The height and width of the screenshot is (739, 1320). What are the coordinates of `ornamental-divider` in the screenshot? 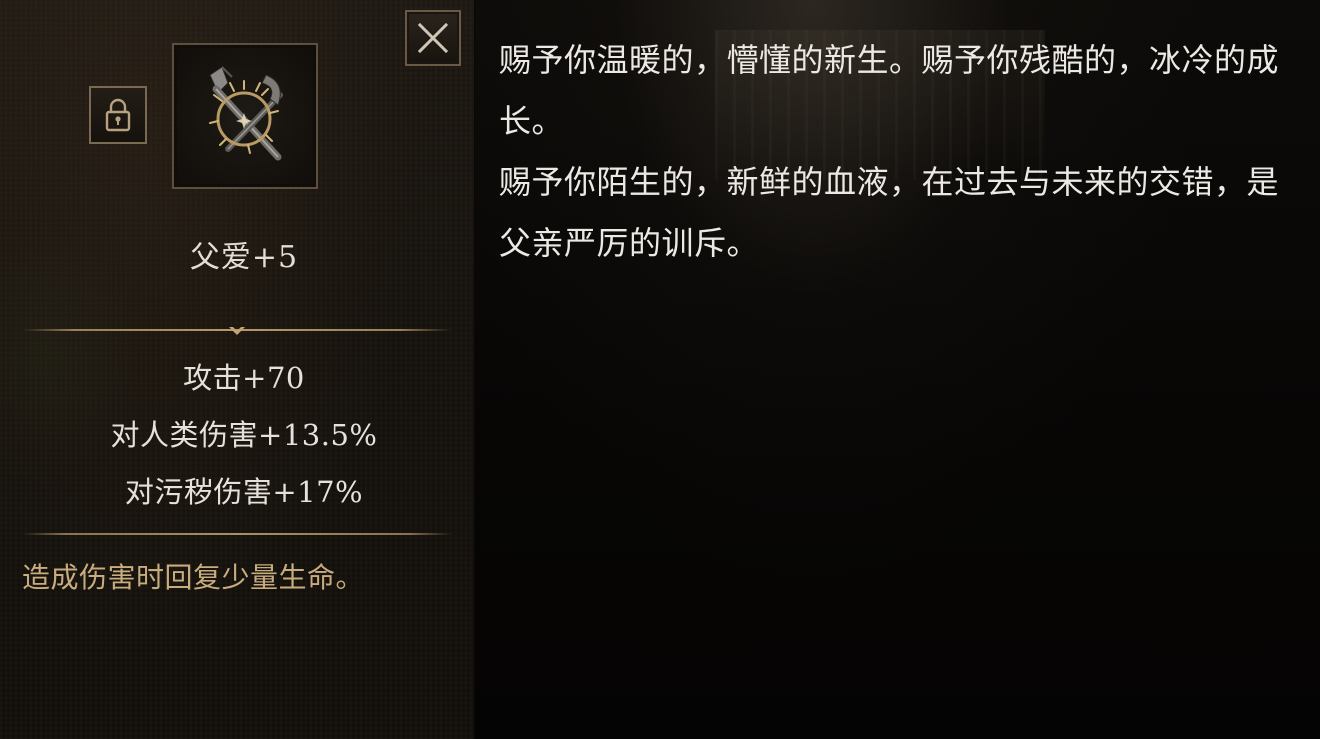 It's located at (237, 330).